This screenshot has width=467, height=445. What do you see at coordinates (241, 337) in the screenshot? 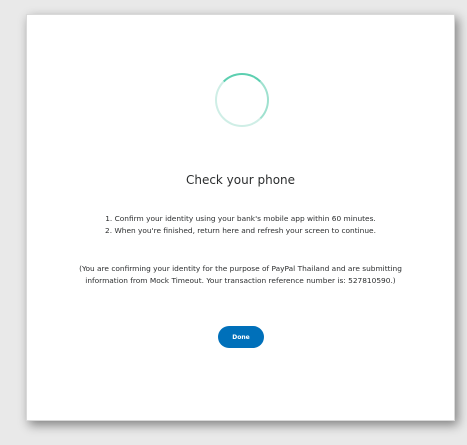
I see `done-button: Done` at bounding box center [241, 337].